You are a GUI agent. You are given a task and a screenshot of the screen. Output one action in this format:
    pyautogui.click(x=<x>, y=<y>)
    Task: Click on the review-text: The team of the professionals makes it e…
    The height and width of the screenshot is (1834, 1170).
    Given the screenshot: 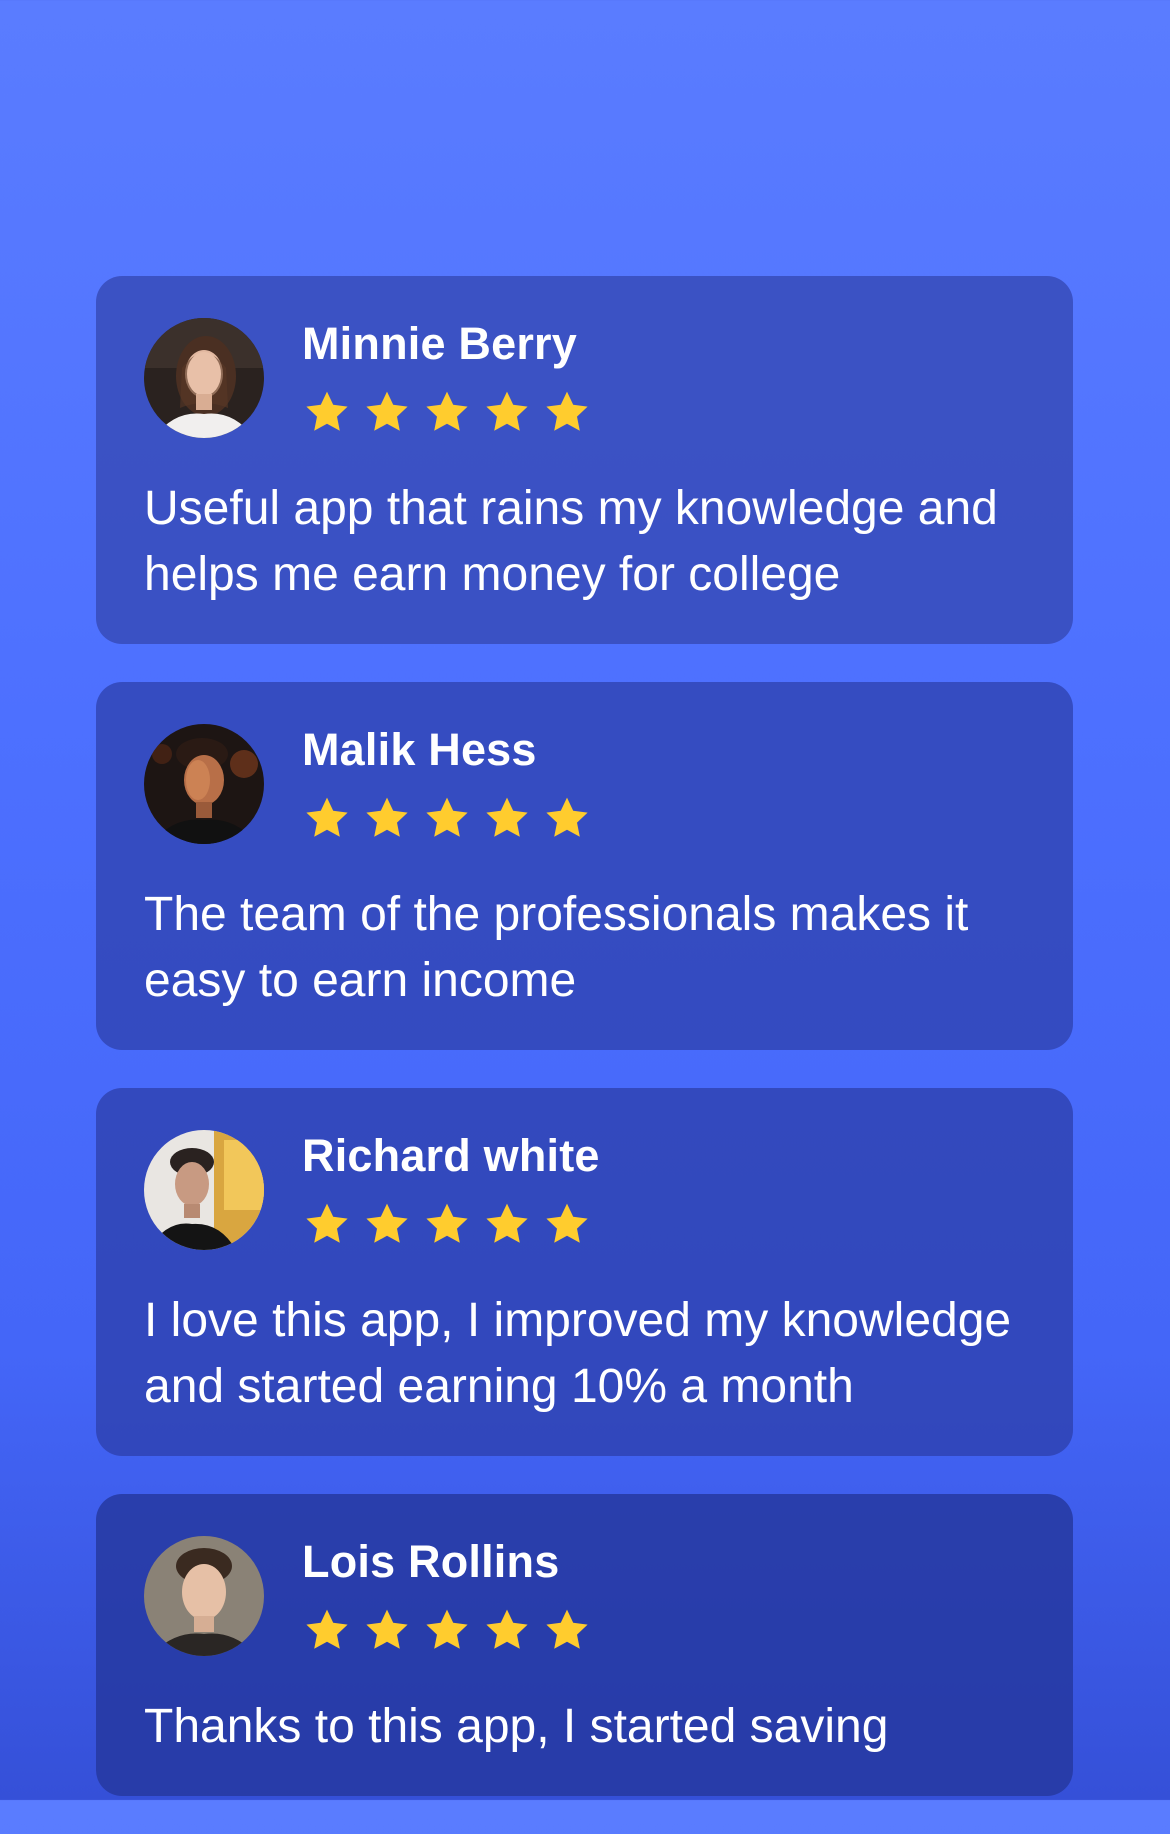 What is the action you would take?
    pyautogui.click(x=556, y=947)
    